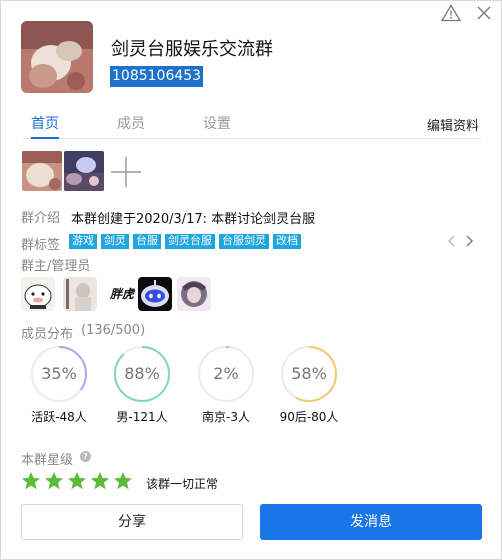  Describe the element at coordinates (451, 13) in the screenshot. I see `warning-icon` at that location.